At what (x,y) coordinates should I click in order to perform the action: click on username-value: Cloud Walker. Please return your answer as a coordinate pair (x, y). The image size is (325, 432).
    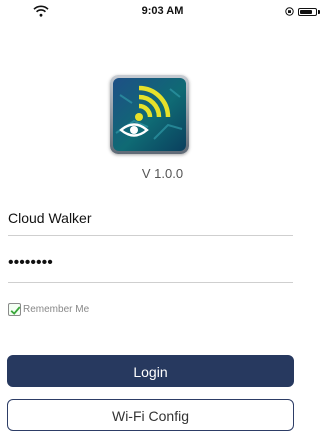
    Looking at the image, I should click on (50, 218).